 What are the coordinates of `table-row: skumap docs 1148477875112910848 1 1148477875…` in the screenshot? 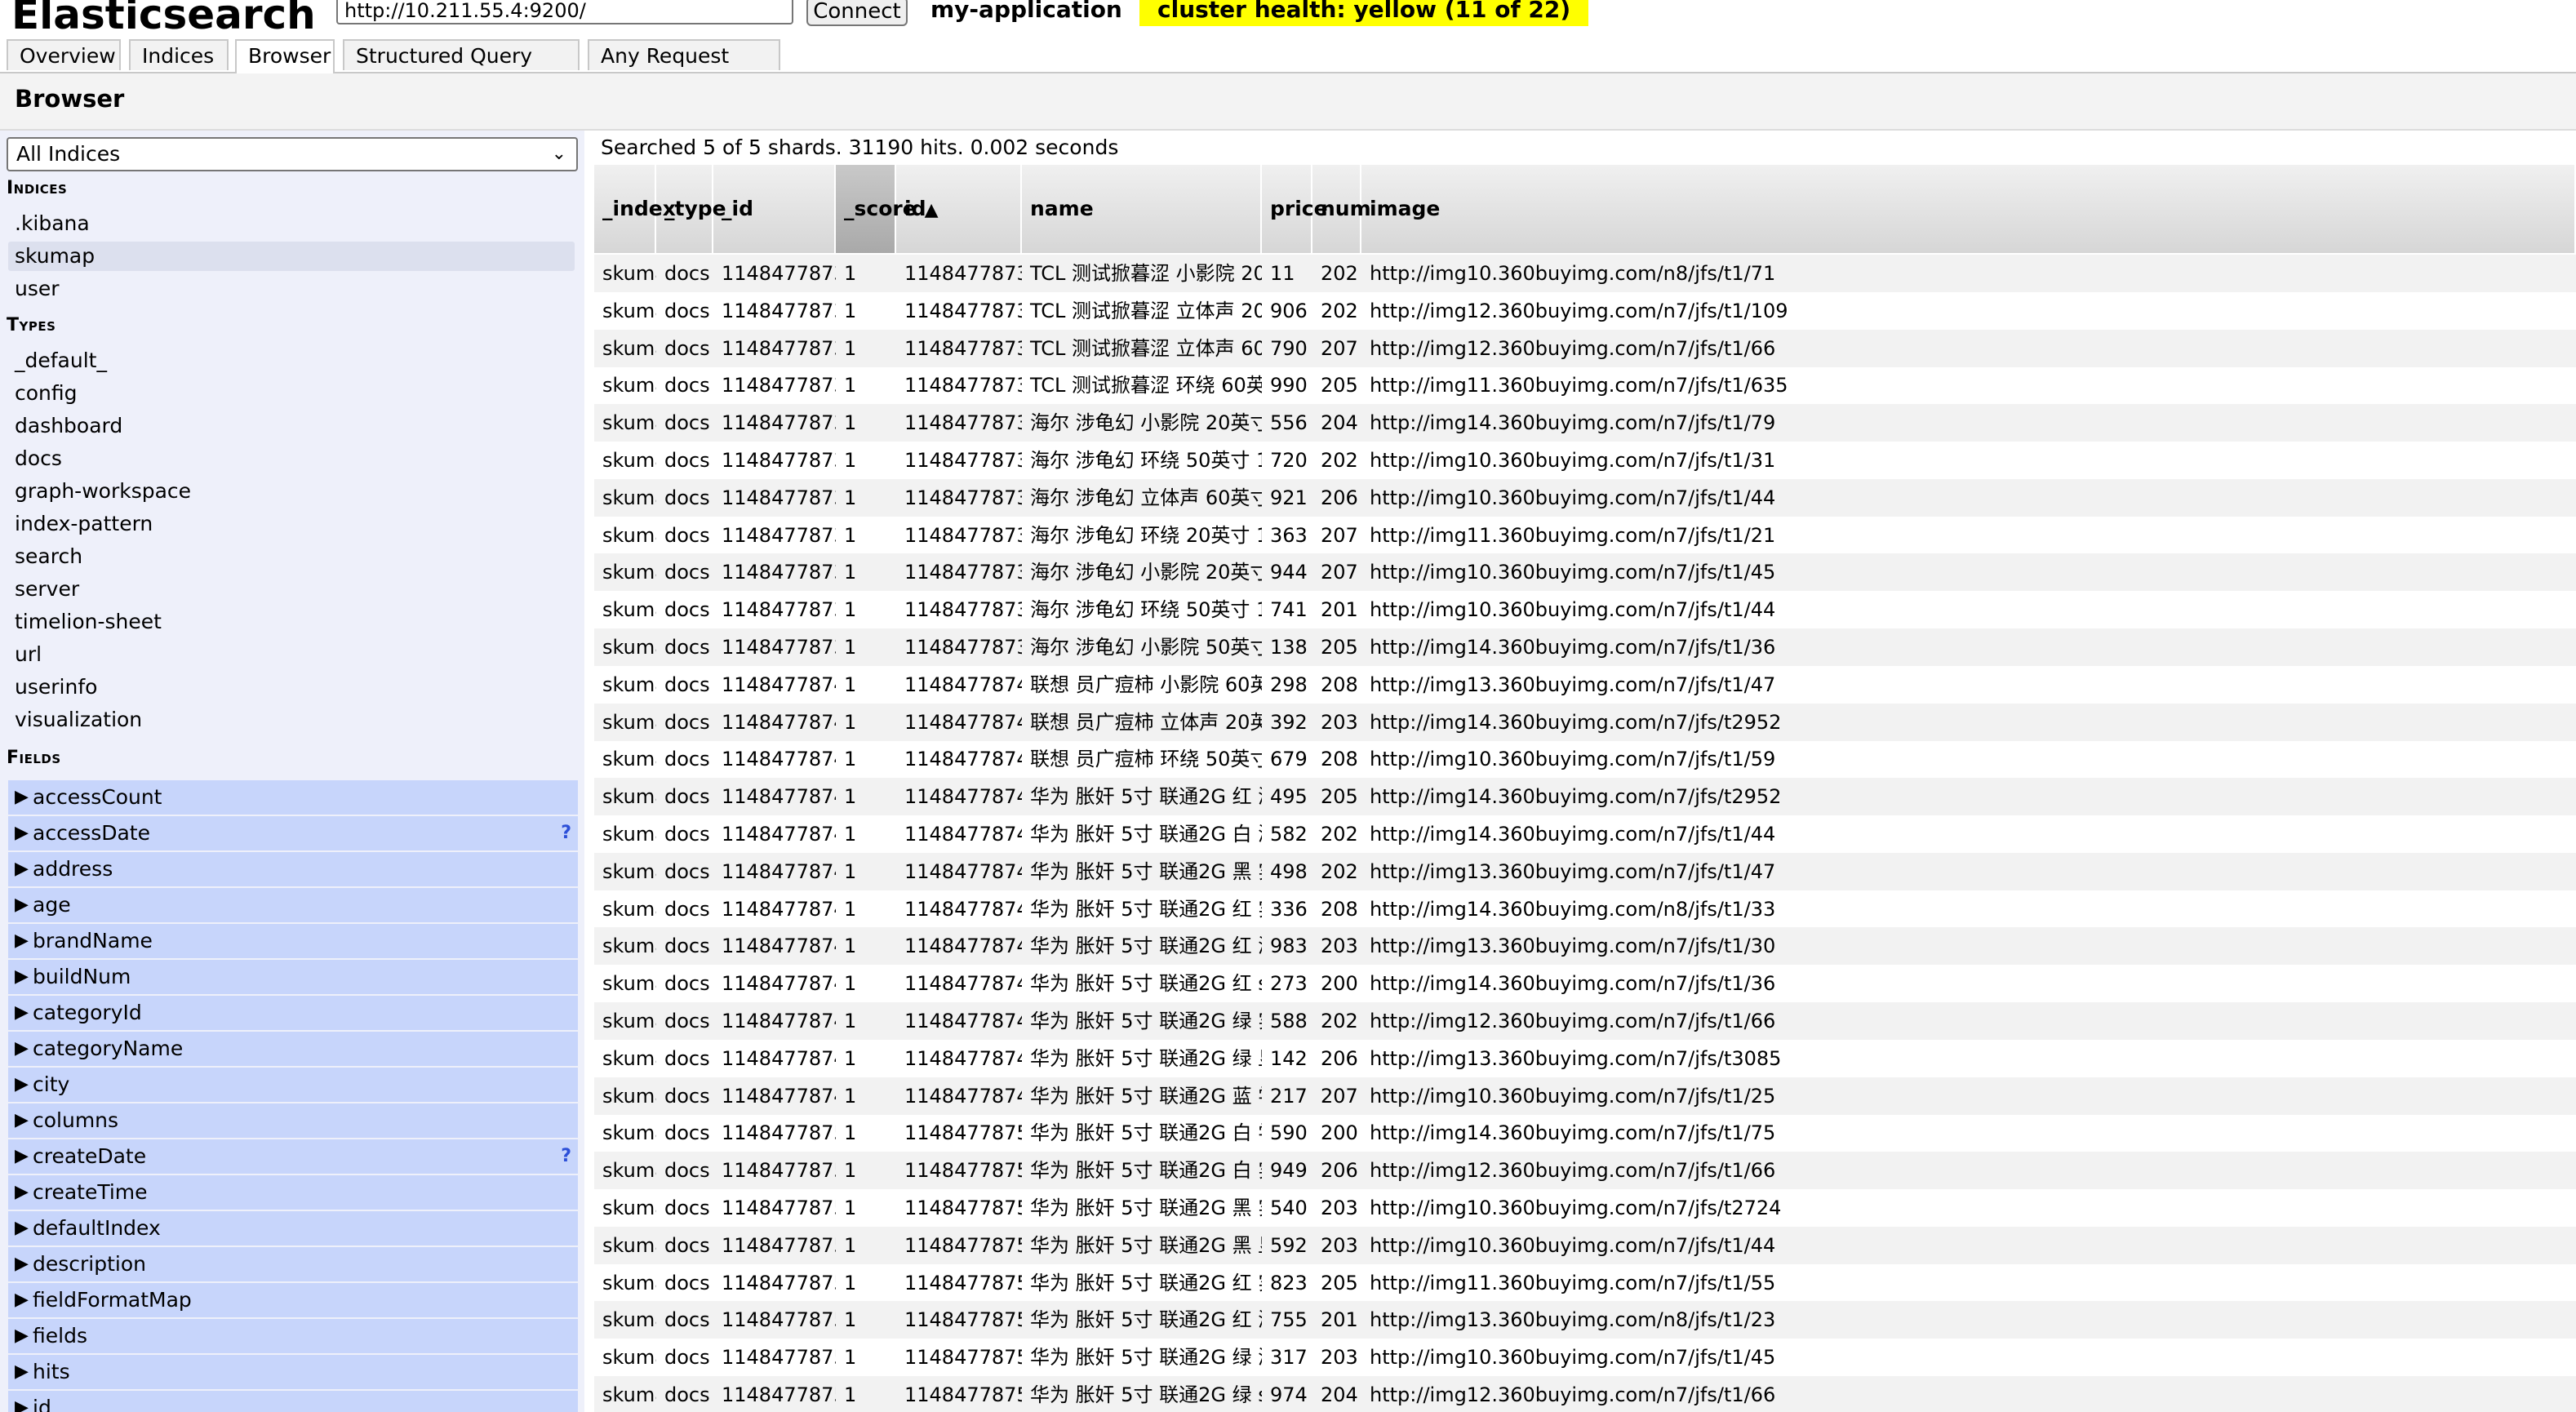 It's located at (1585, 1171).